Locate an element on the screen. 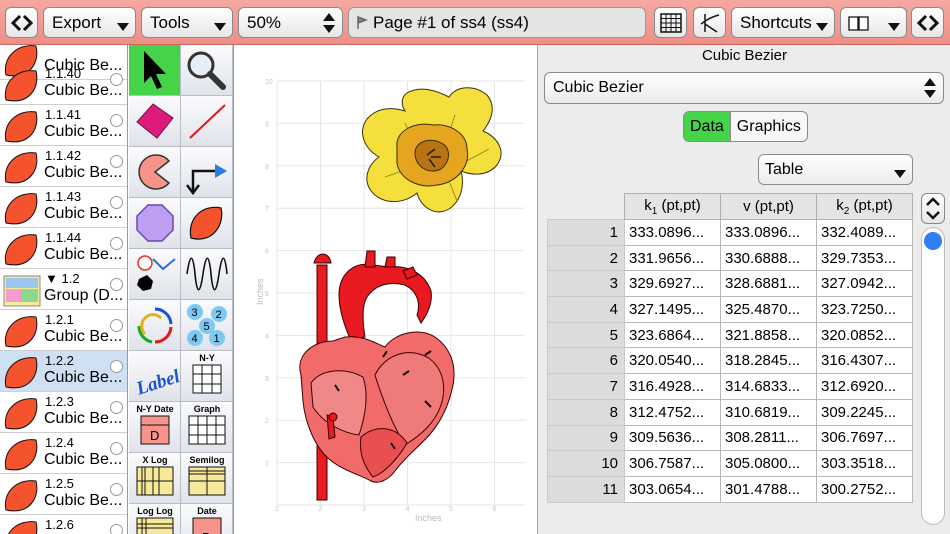 The width and height of the screenshot is (950, 534). label-tool: Label is located at coordinates (155, 376).